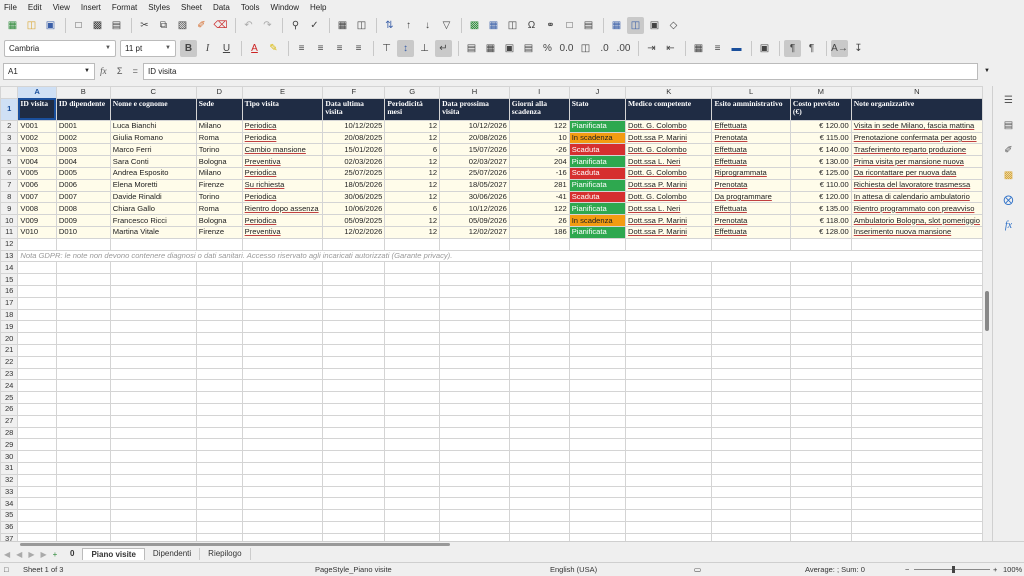  Describe the element at coordinates (751, 109) in the screenshot. I see `header-cell: Esito amministrativo` at that location.